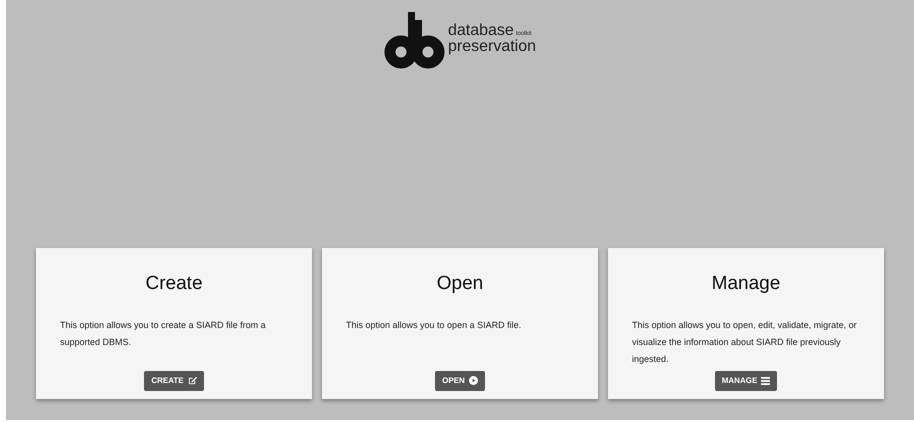 This screenshot has width=914, height=422. I want to click on logo-text: preservation, so click(492, 47).